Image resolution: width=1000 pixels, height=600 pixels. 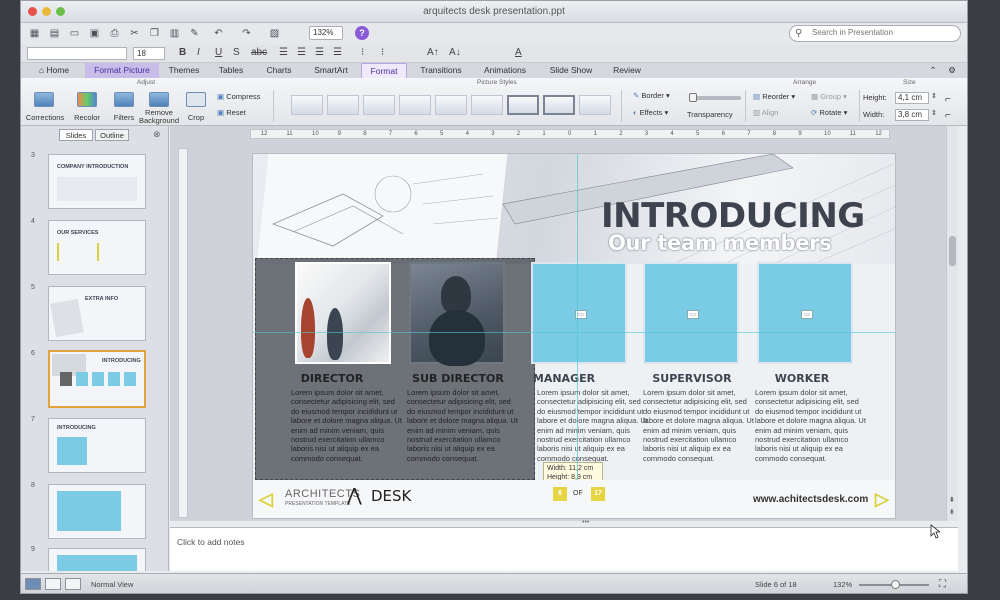 I want to click on ribbon-settings-icon: ⚙, so click(x=952, y=70).